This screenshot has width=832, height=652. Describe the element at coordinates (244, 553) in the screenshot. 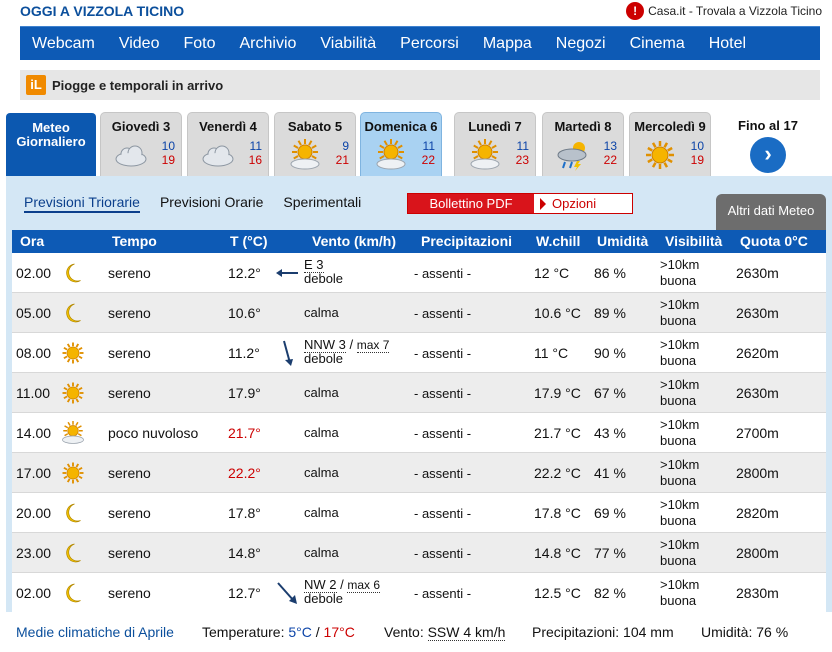

I see `temperatura-cell: 14.8°` at that location.